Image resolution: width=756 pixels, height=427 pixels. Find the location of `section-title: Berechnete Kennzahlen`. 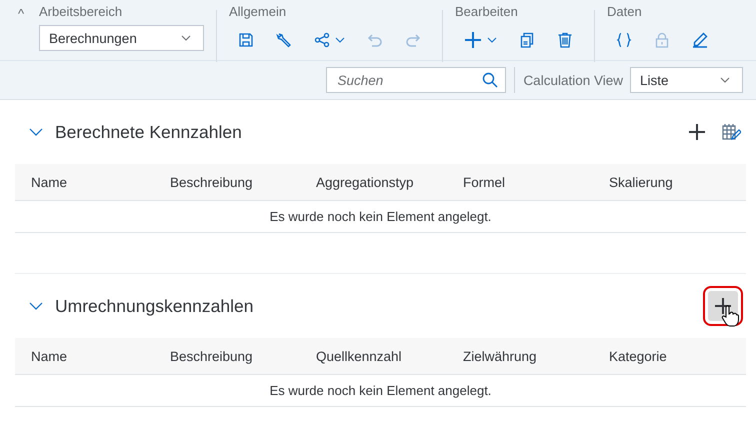

section-title: Berechnete Kennzahlen is located at coordinates (148, 132).